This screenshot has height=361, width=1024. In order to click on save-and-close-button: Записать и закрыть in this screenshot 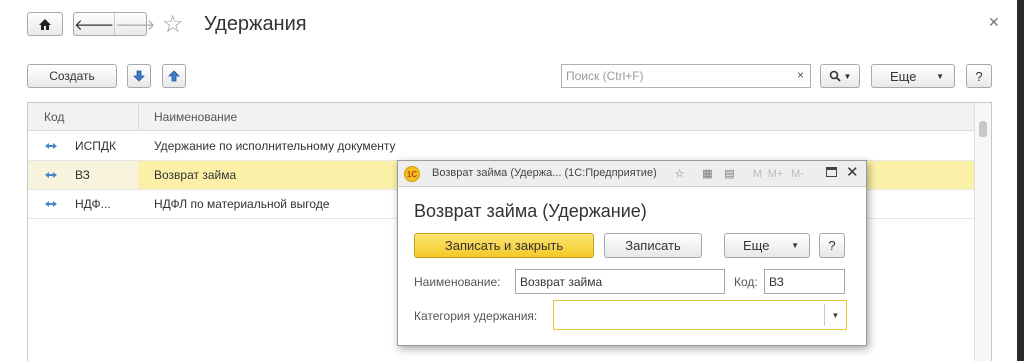, I will do `click(504, 245)`.